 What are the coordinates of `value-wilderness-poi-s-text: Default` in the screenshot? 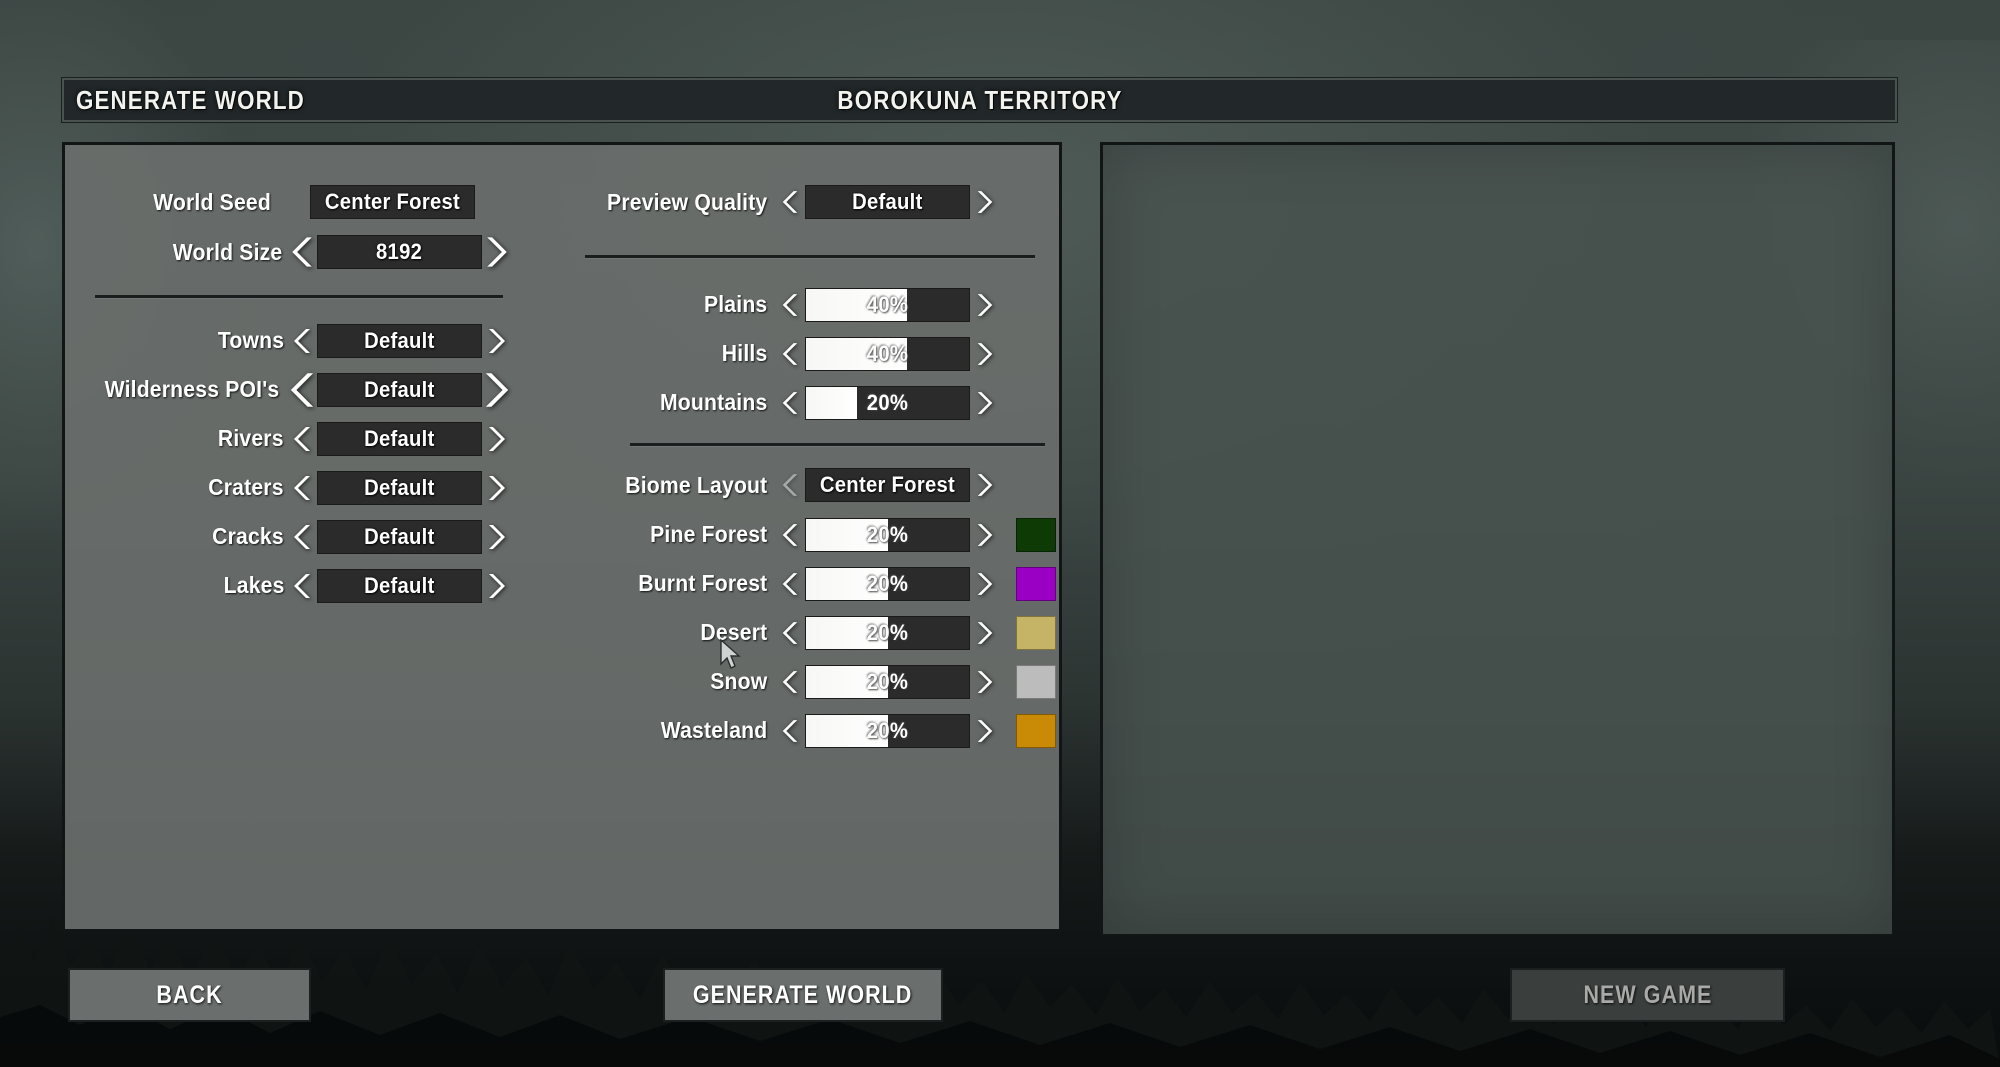 It's located at (399, 389).